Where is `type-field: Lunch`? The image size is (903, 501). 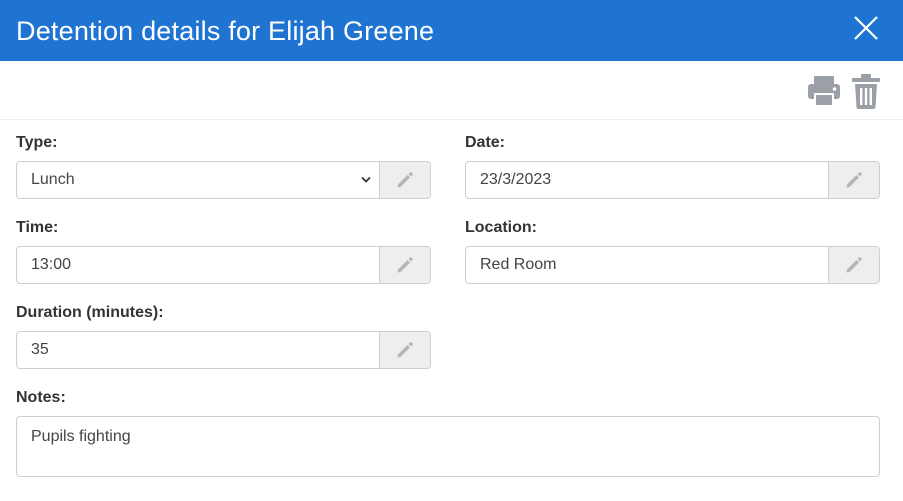 type-field: Lunch is located at coordinates (223, 180).